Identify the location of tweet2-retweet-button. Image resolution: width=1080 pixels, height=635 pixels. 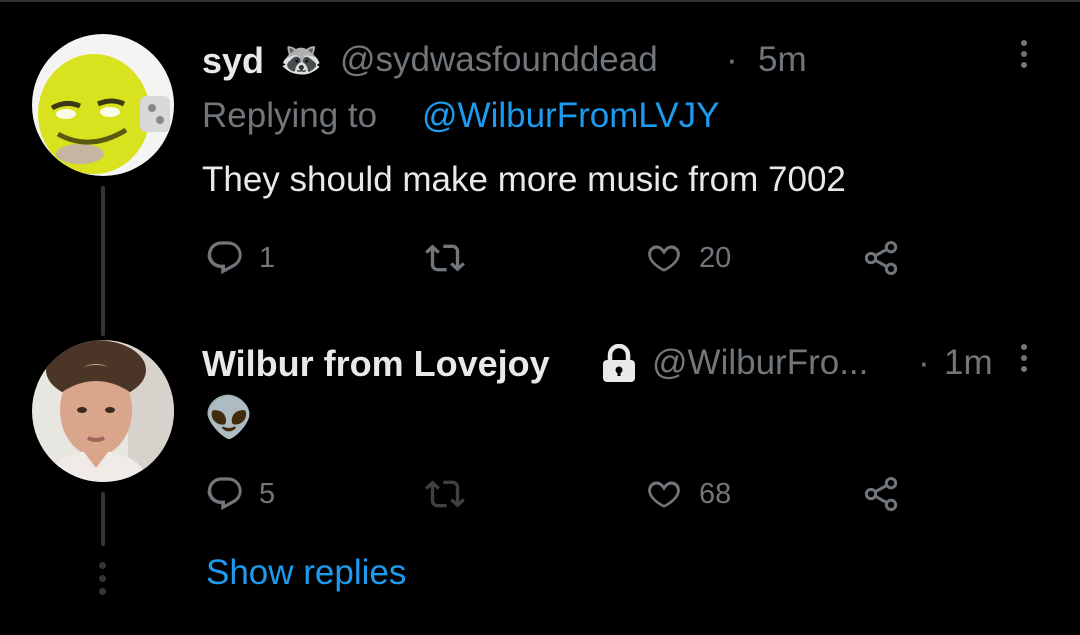
(452, 494).